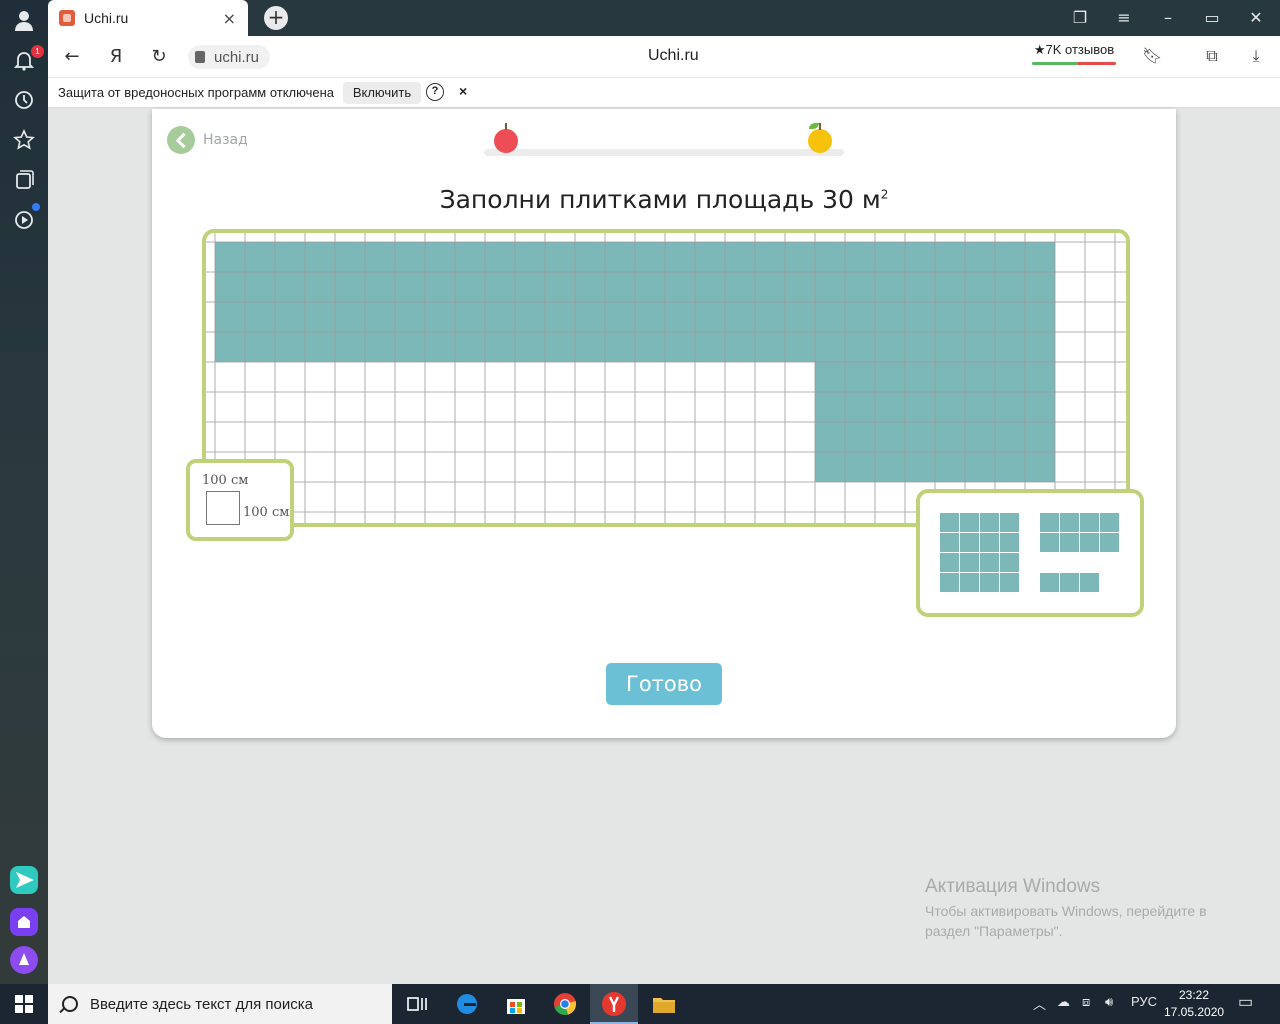  I want to click on done-button: Готово, so click(664, 684).